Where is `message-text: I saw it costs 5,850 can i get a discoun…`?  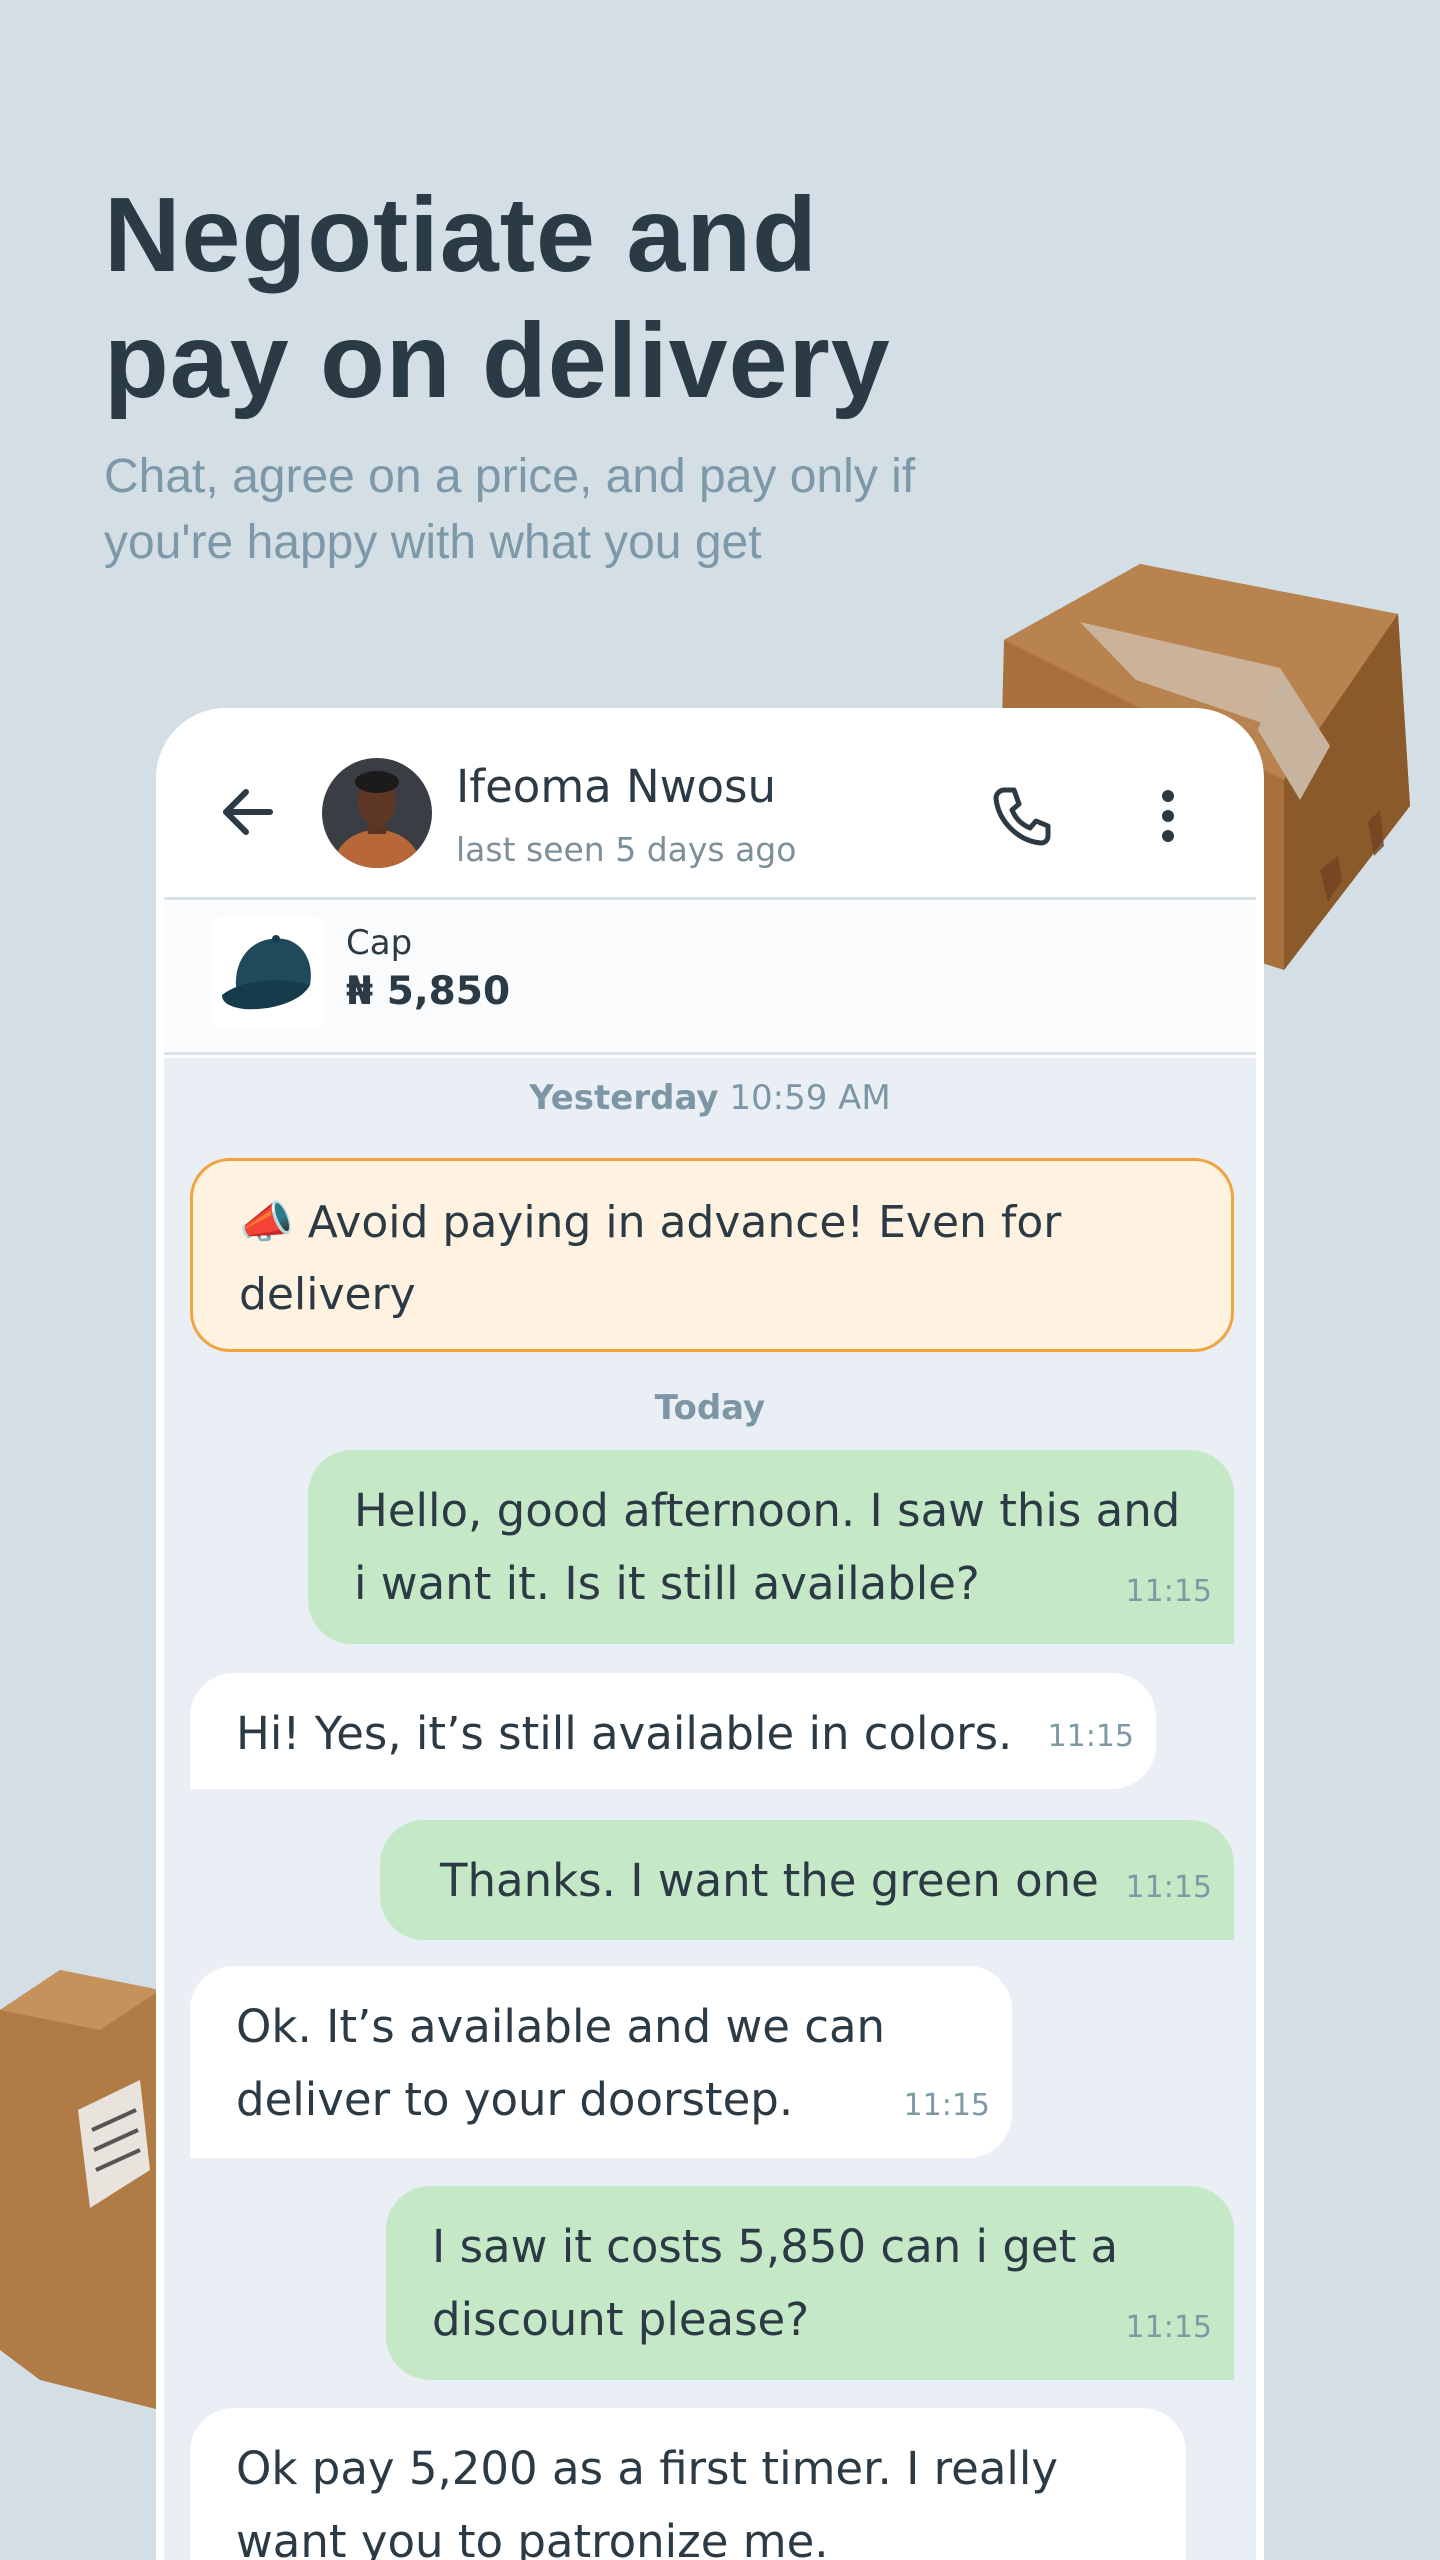
message-text: I saw it costs 5,850 can i get a discoun… is located at coordinates (775, 2283).